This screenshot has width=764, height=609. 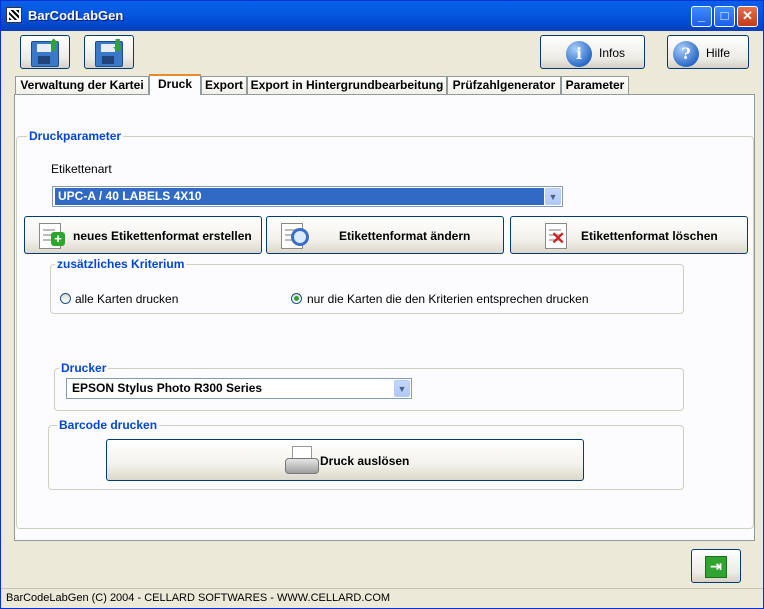 What do you see at coordinates (224, 85) in the screenshot?
I see `tab-export: Export` at bounding box center [224, 85].